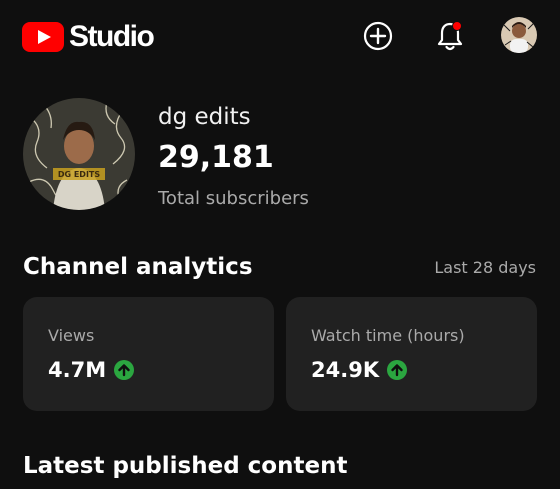 Image resolution: width=560 pixels, height=489 pixels. I want to click on analytics-heading: Channel analytics, so click(138, 267).